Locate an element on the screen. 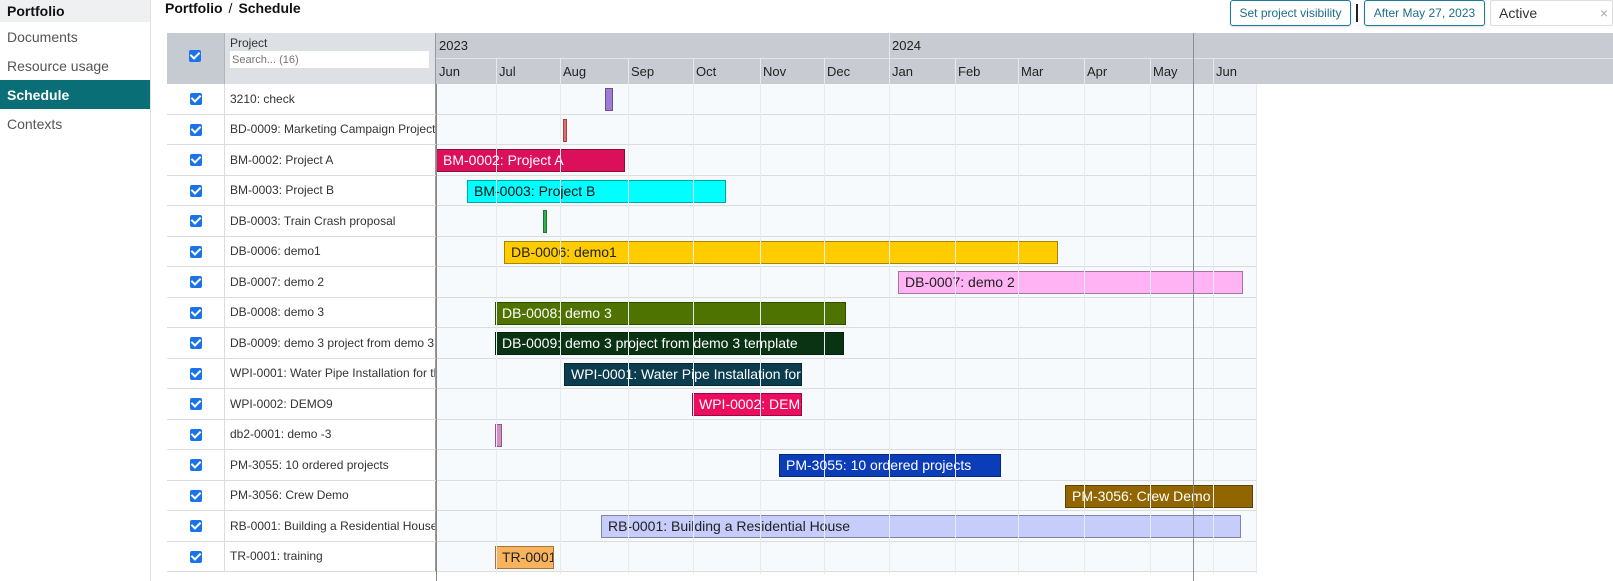  table-row: DB-0003: Train Crash proposal is located at coordinates (712, 221).